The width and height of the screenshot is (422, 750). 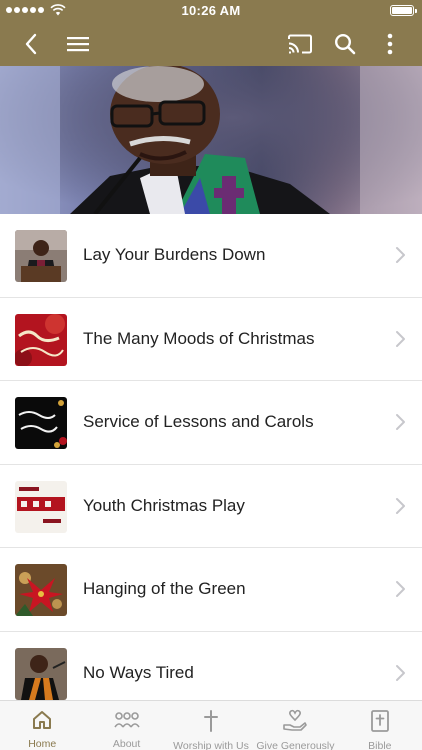 I want to click on home-icon, so click(x=42, y=720).